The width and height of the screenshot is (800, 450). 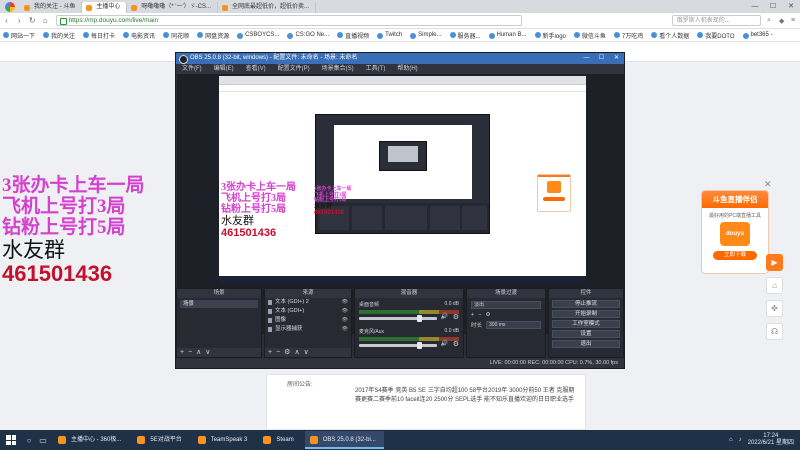 What do you see at coordinates (338, 69) in the screenshot?
I see `obs-menu-item: 场景集合(S)` at bounding box center [338, 69].